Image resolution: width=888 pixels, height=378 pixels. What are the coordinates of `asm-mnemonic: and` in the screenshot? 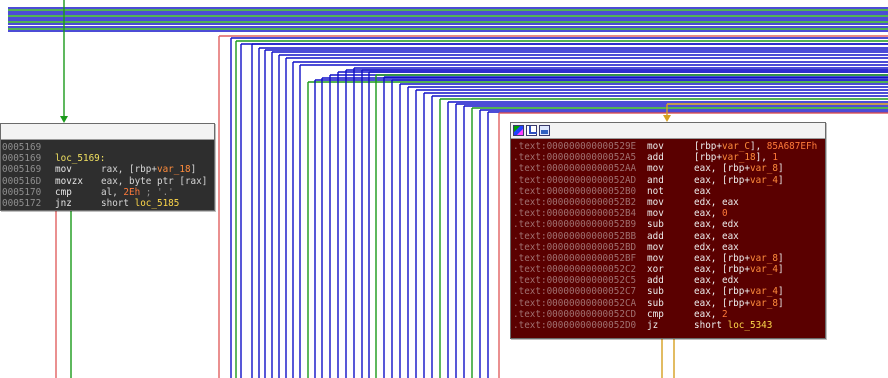 It's located at (655, 180).